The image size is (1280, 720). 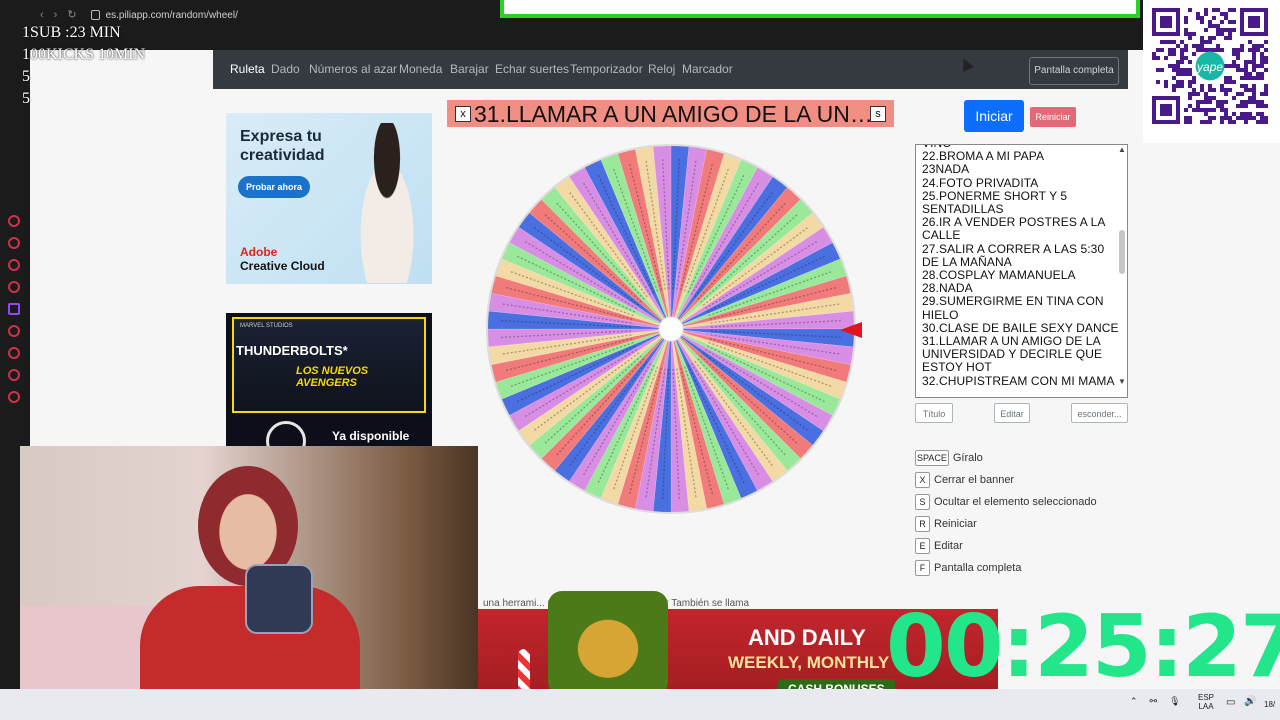 What do you see at coordinates (420, 69) in the screenshot?
I see `nav-moneda: Moneda` at bounding box center [420, 69].